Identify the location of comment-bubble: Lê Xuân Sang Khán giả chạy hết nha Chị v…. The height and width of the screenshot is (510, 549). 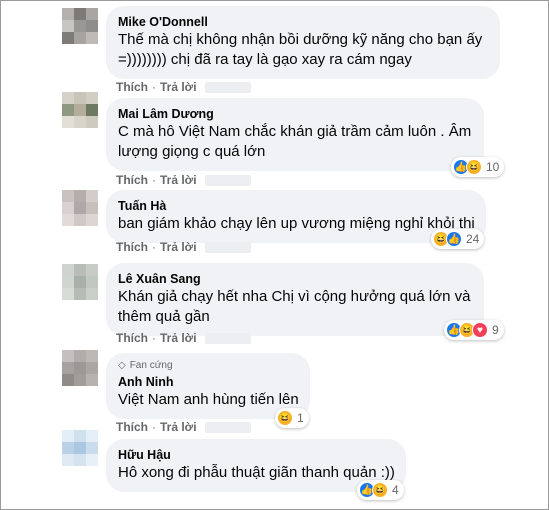
(295, 299).